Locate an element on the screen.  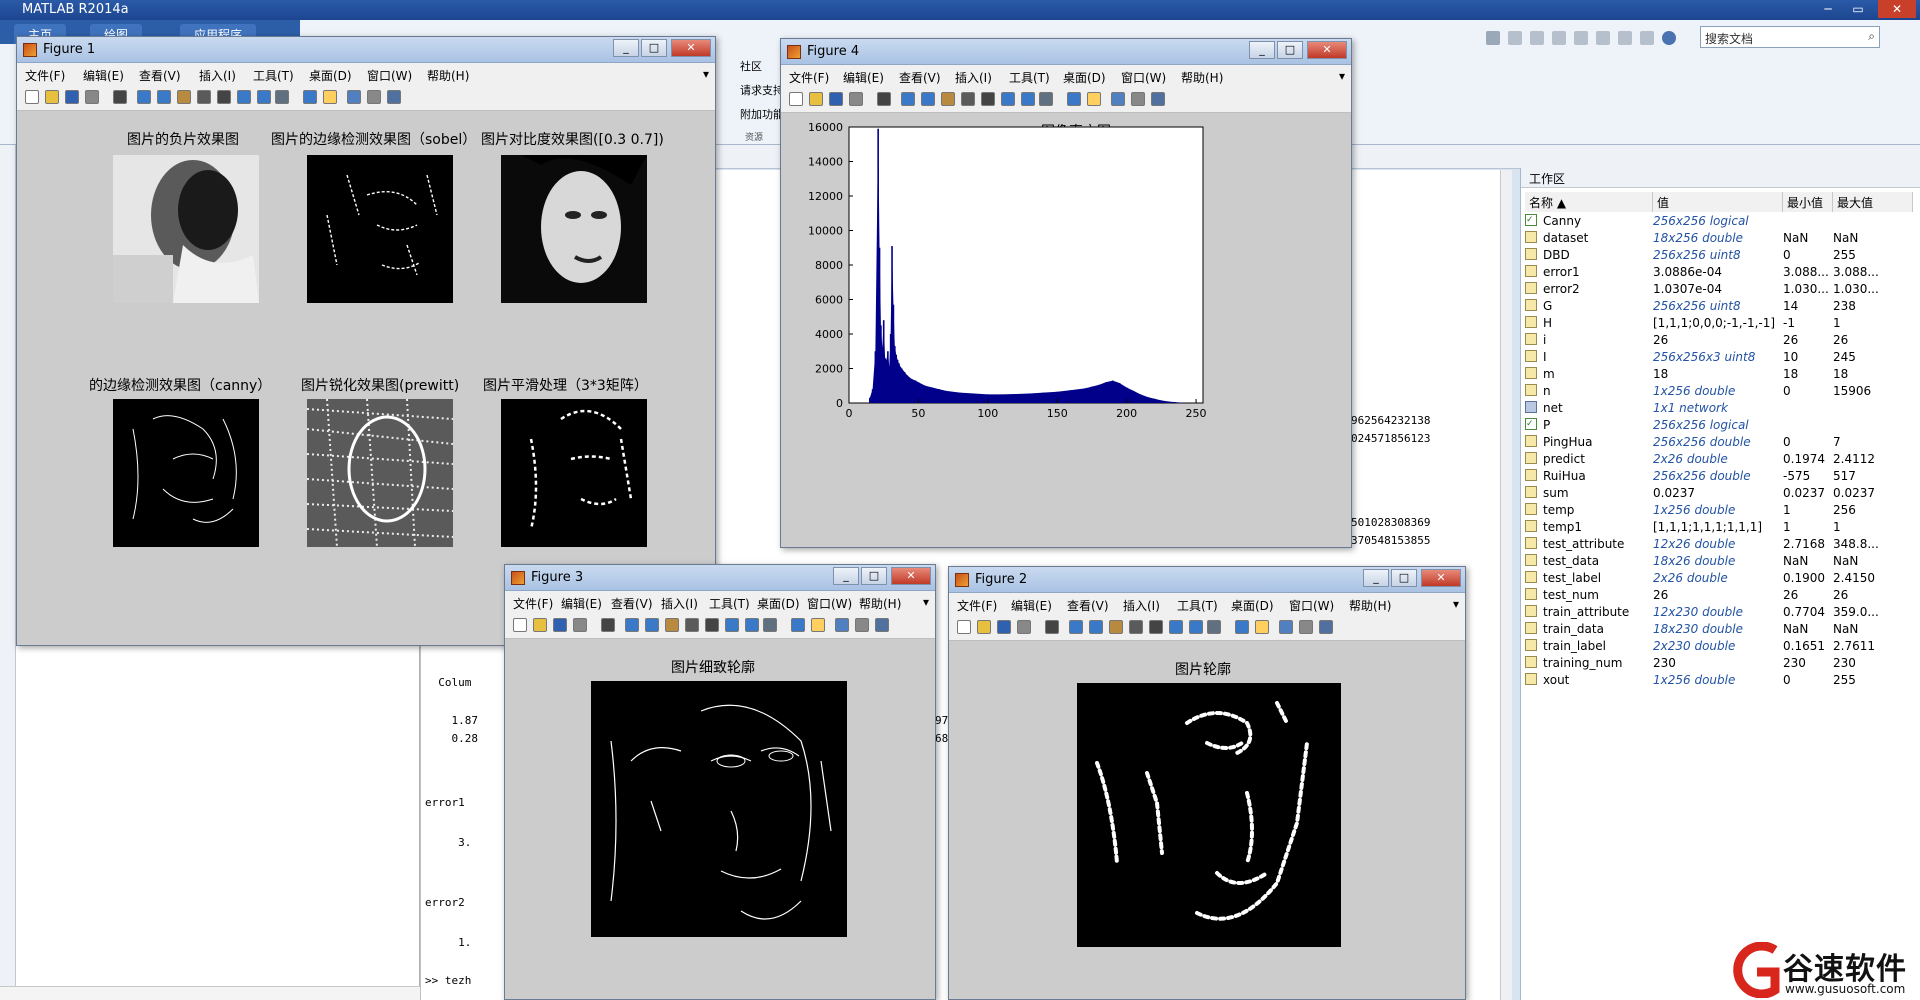
close-icon: ✕ is located at coordinates (1897, 9).